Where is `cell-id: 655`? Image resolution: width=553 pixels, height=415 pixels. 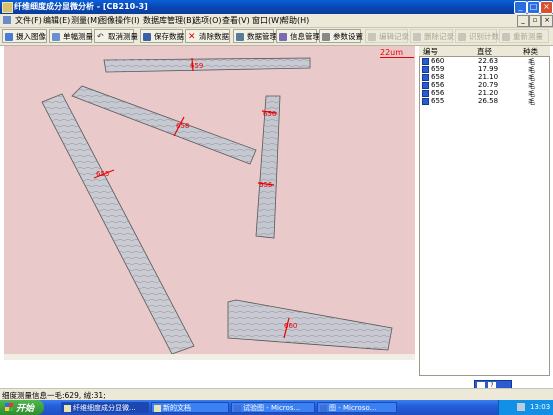
cell-id: 655 is located at coordinates (438, 101).